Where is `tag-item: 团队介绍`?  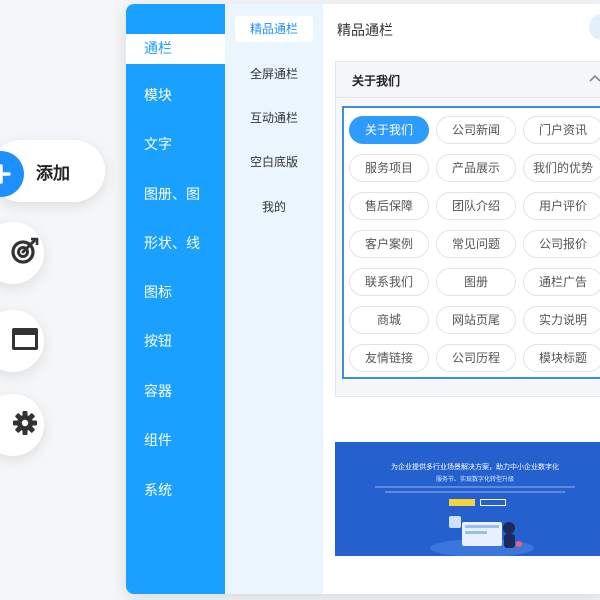 tag-item: 团队介绍 is located at coordinates (476, 206).